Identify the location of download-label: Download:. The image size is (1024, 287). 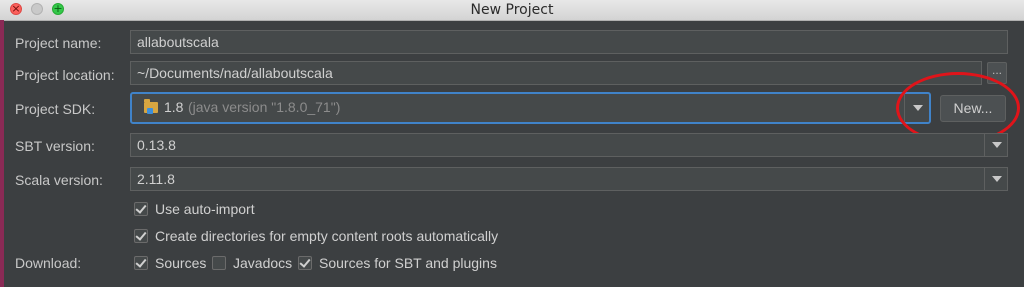
(48, 263).